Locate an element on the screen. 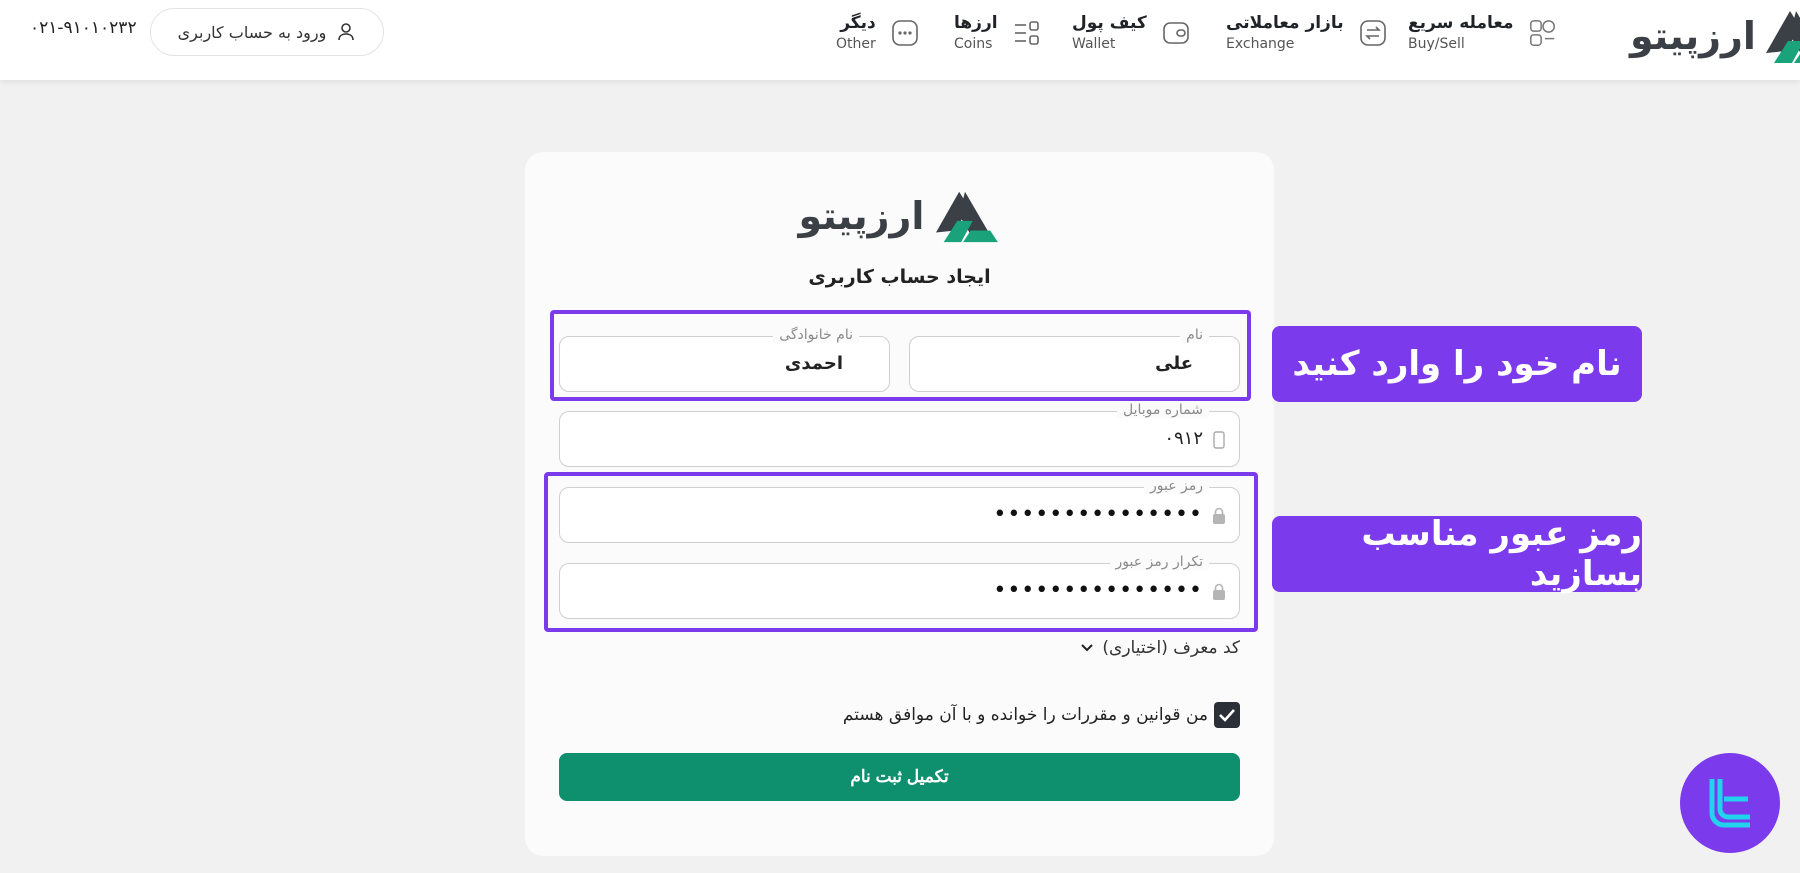  mobile-label: شماره موبایل is located at coordinates (1162, 410).